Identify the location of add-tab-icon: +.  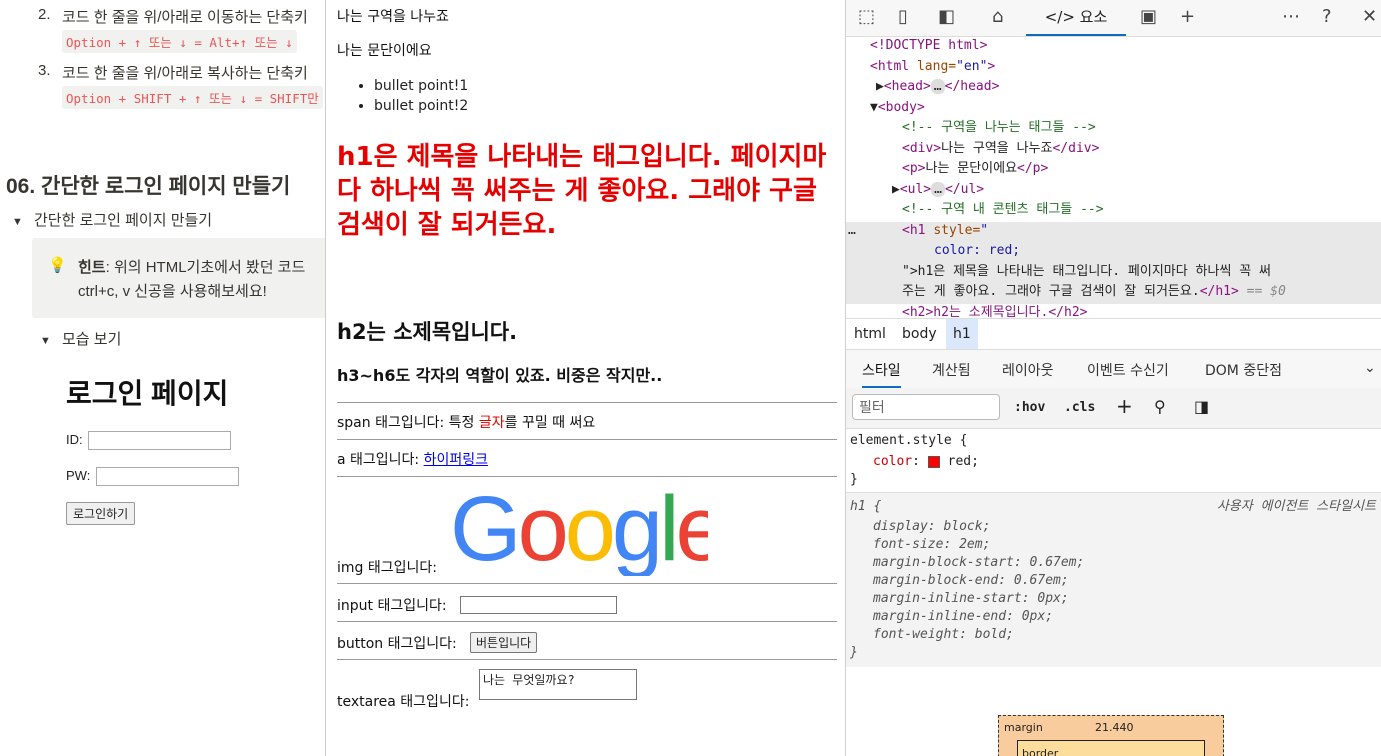
(1187, 16).